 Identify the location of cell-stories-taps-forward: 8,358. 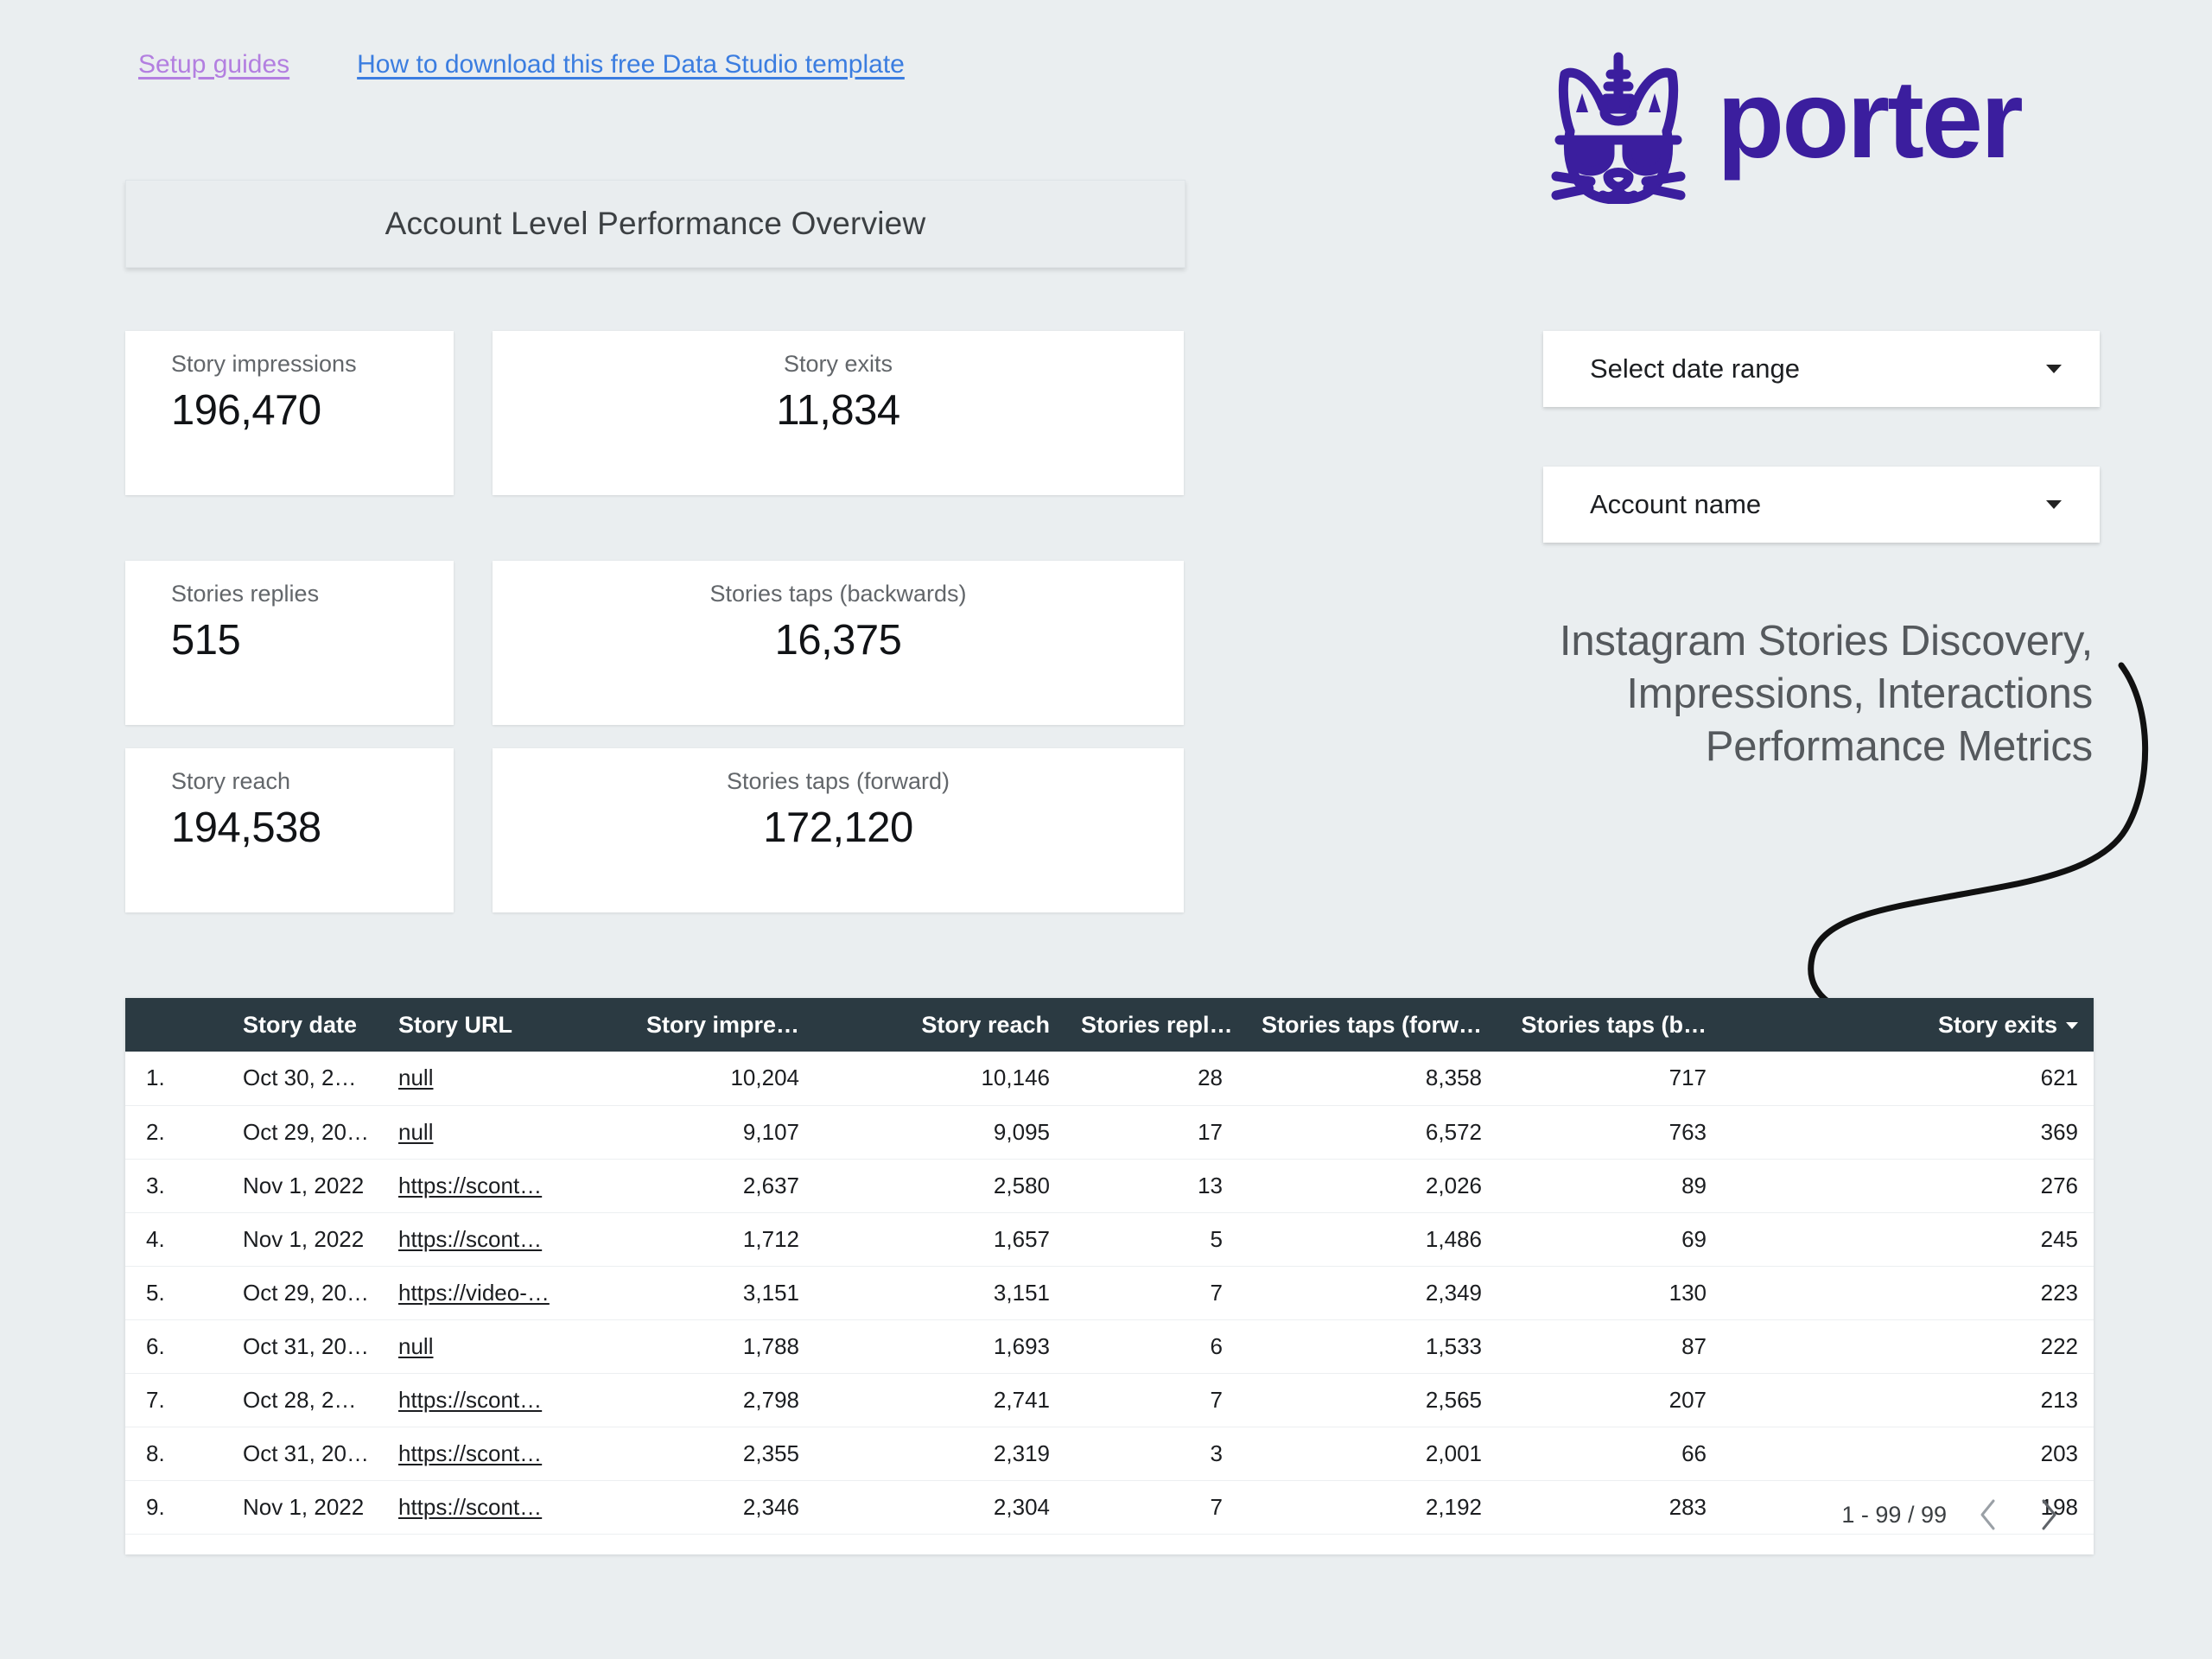
(1367, 1079).